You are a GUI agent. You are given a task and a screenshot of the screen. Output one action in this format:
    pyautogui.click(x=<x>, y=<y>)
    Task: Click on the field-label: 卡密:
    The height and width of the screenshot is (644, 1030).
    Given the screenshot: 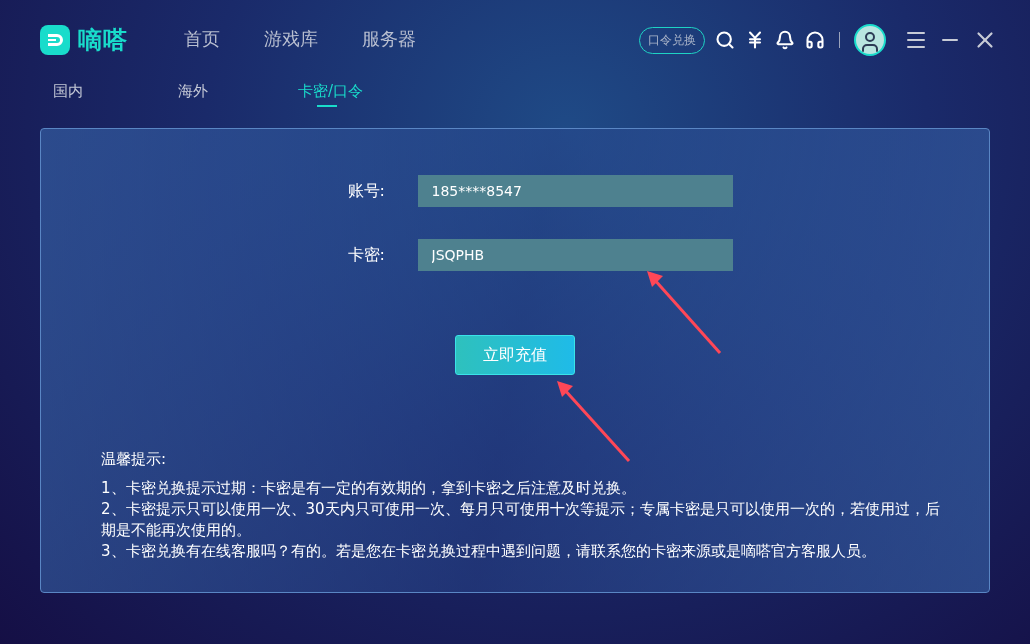 What is the action you would take?
    pyautogui.click(x=366, y=255)
    